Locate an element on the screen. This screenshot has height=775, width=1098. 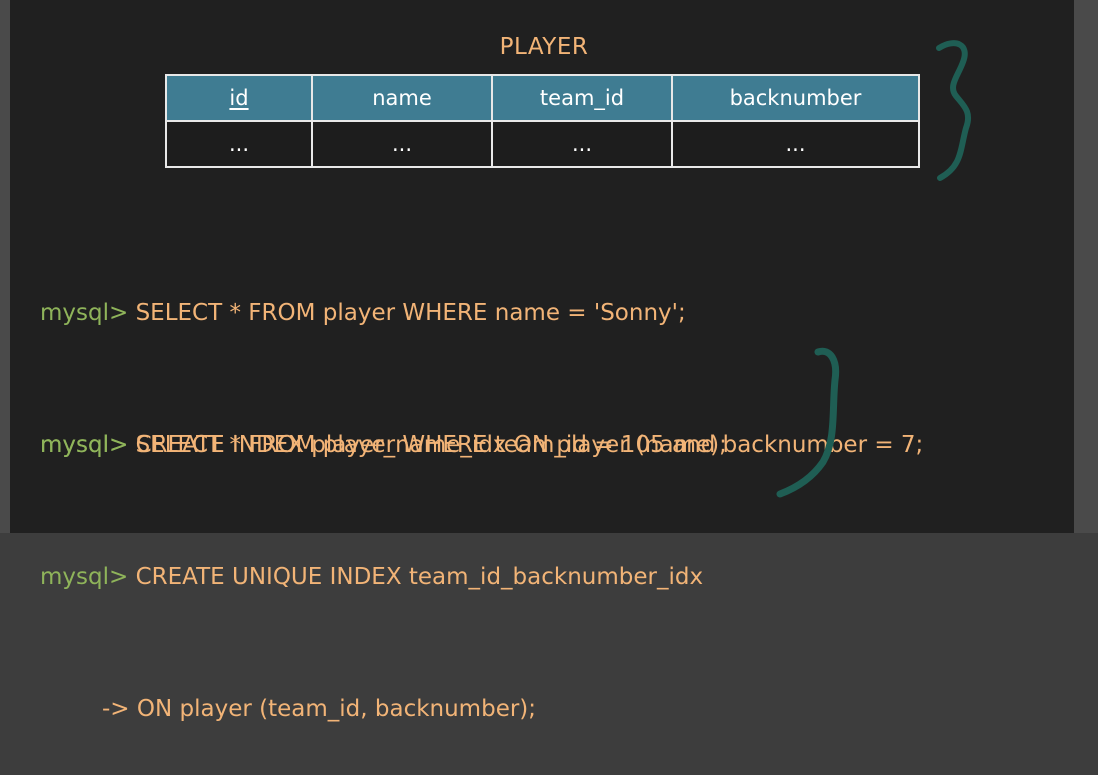
sql-statement: ON player (team_id, backnumber); is located at coordinates (333, 709).